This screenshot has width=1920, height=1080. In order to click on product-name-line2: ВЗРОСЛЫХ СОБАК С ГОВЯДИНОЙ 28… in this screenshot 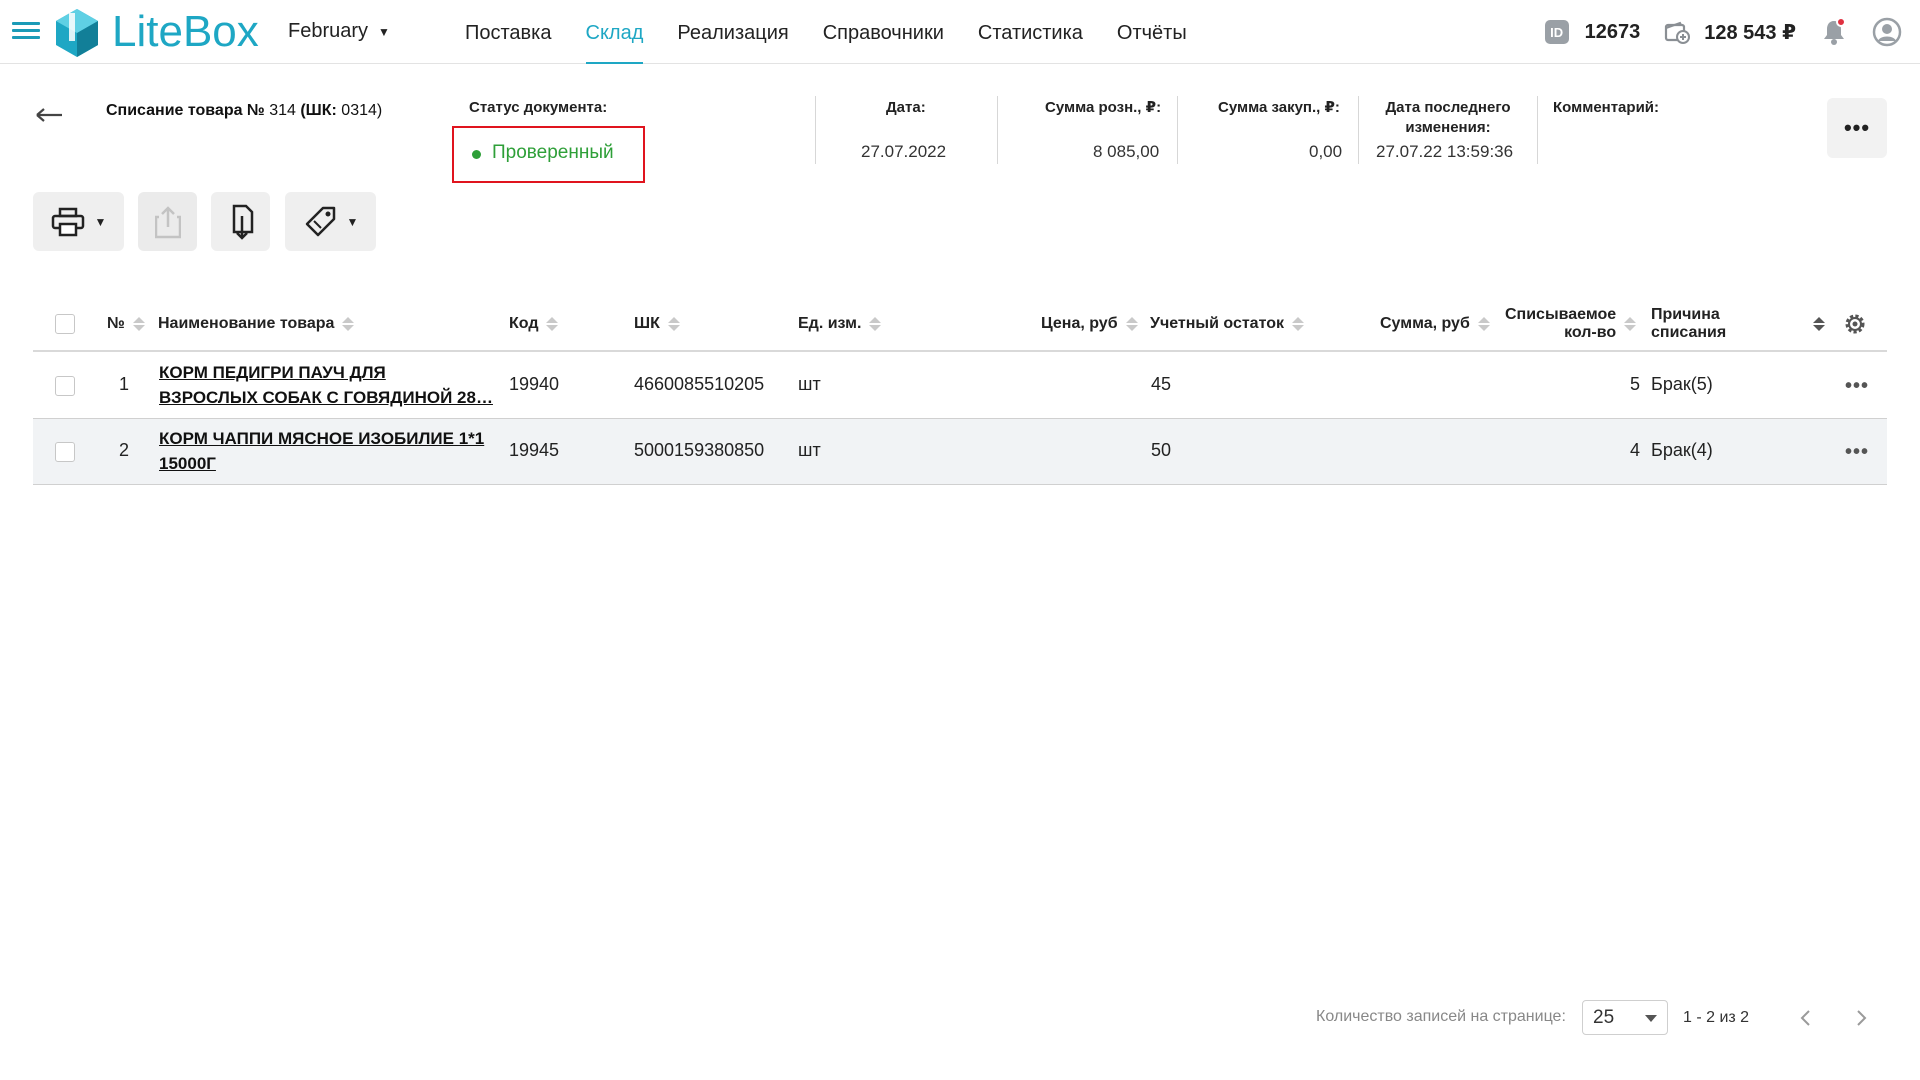, I will do `click(326, 397)`.